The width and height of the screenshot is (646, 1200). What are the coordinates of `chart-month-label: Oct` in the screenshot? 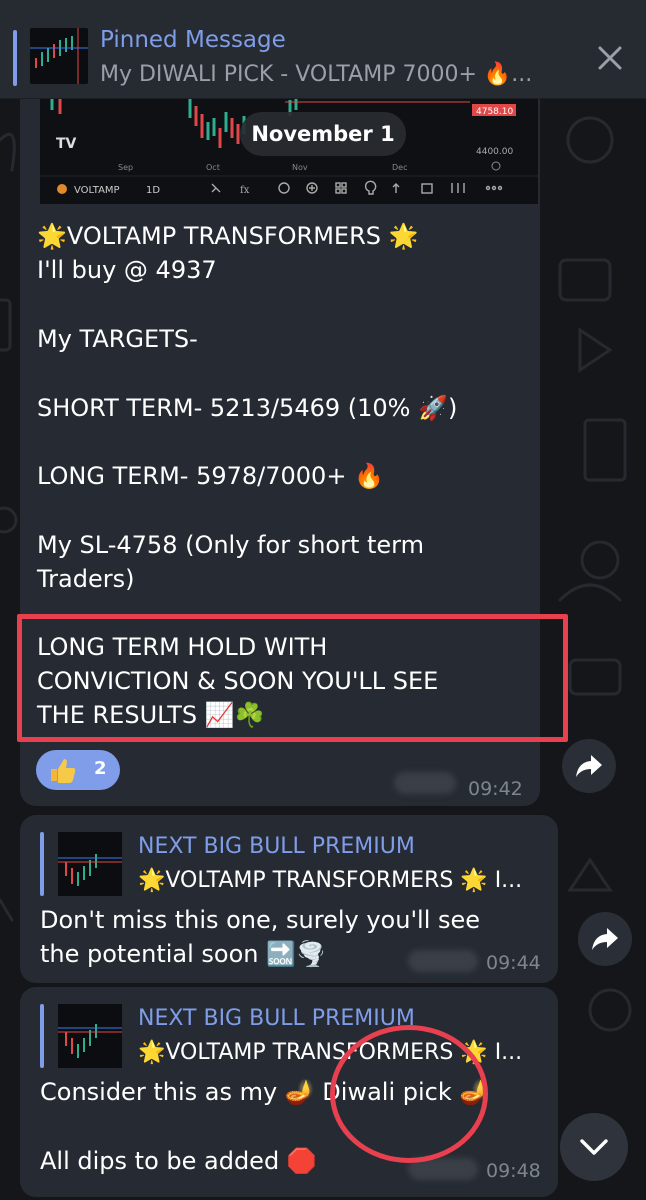 It's located at (213, 167).